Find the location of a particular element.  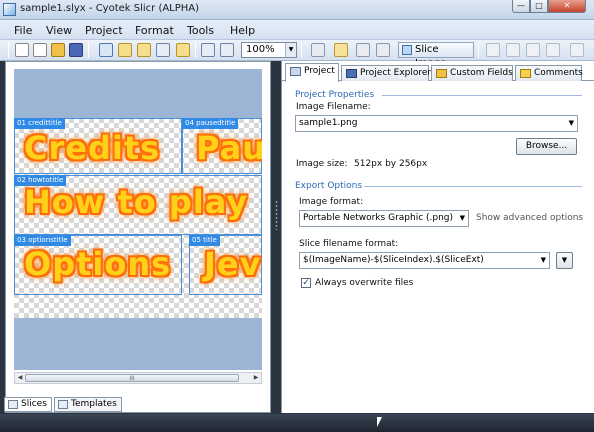

slice-view-icon is located at coordinates (125, 50).